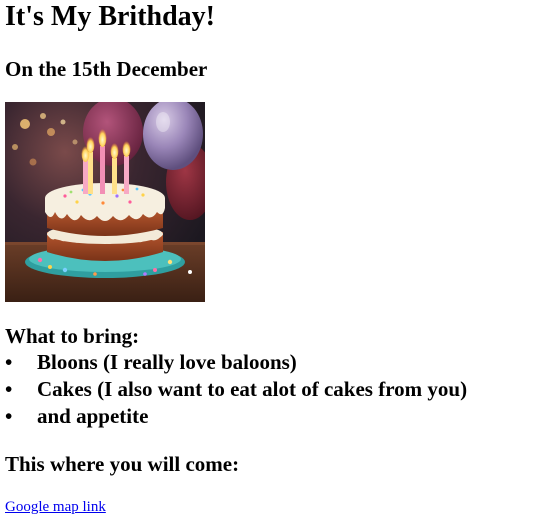 This screenshot has width=540, height=523. Describe the element at coordinates (122, 464) in the screenshot. I see `location-heading: This where you will come:` at that location.